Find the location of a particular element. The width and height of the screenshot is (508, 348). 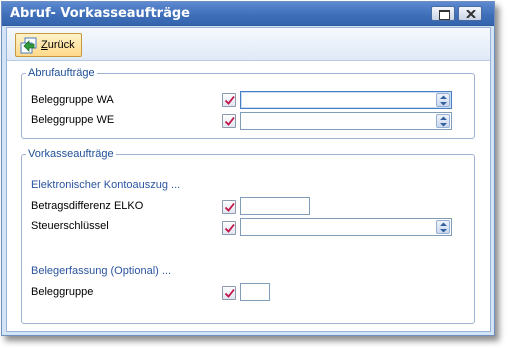

close-button is located at coordinates (470, 13).